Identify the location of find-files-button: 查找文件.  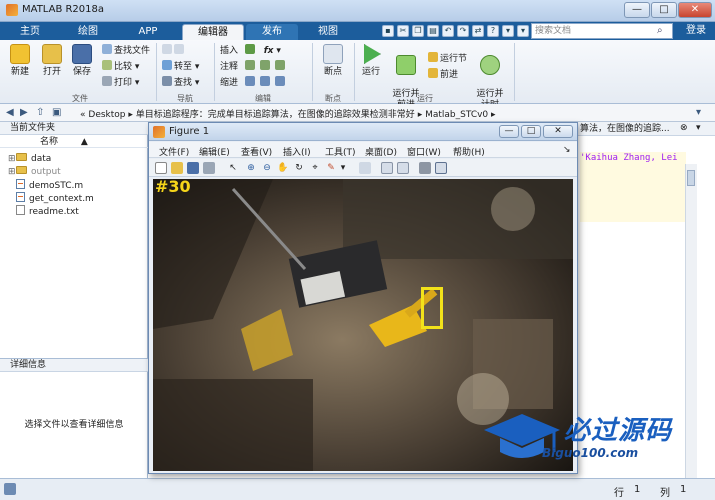
(126, 51).